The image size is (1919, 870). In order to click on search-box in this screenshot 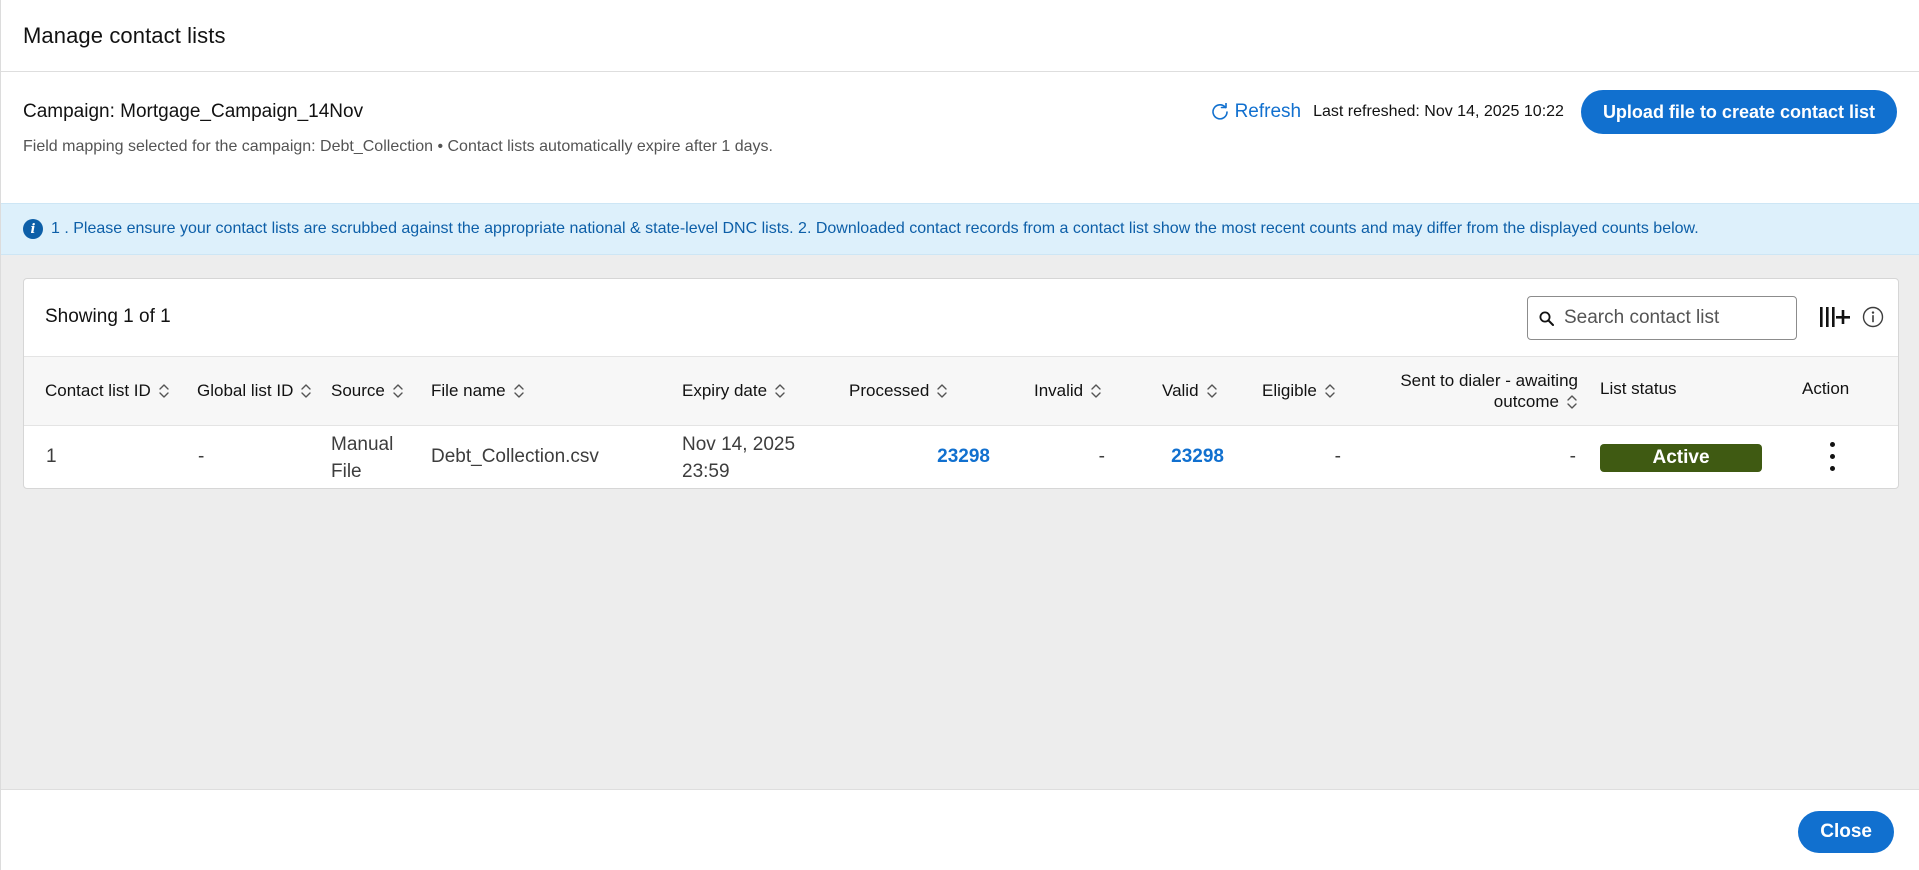, I will do `click(1662, 318)`.